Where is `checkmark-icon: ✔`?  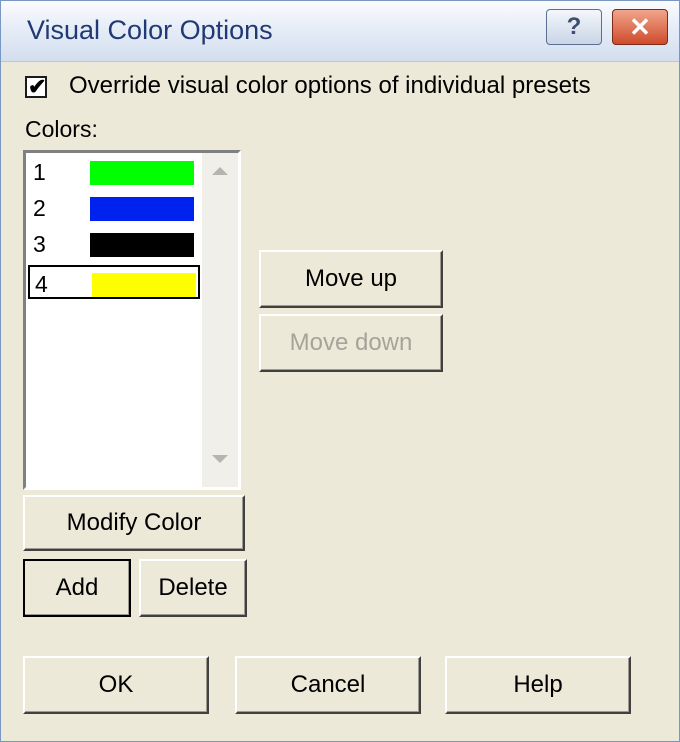
checkmark-icon: ✔ is located at coordinates (37, 86).